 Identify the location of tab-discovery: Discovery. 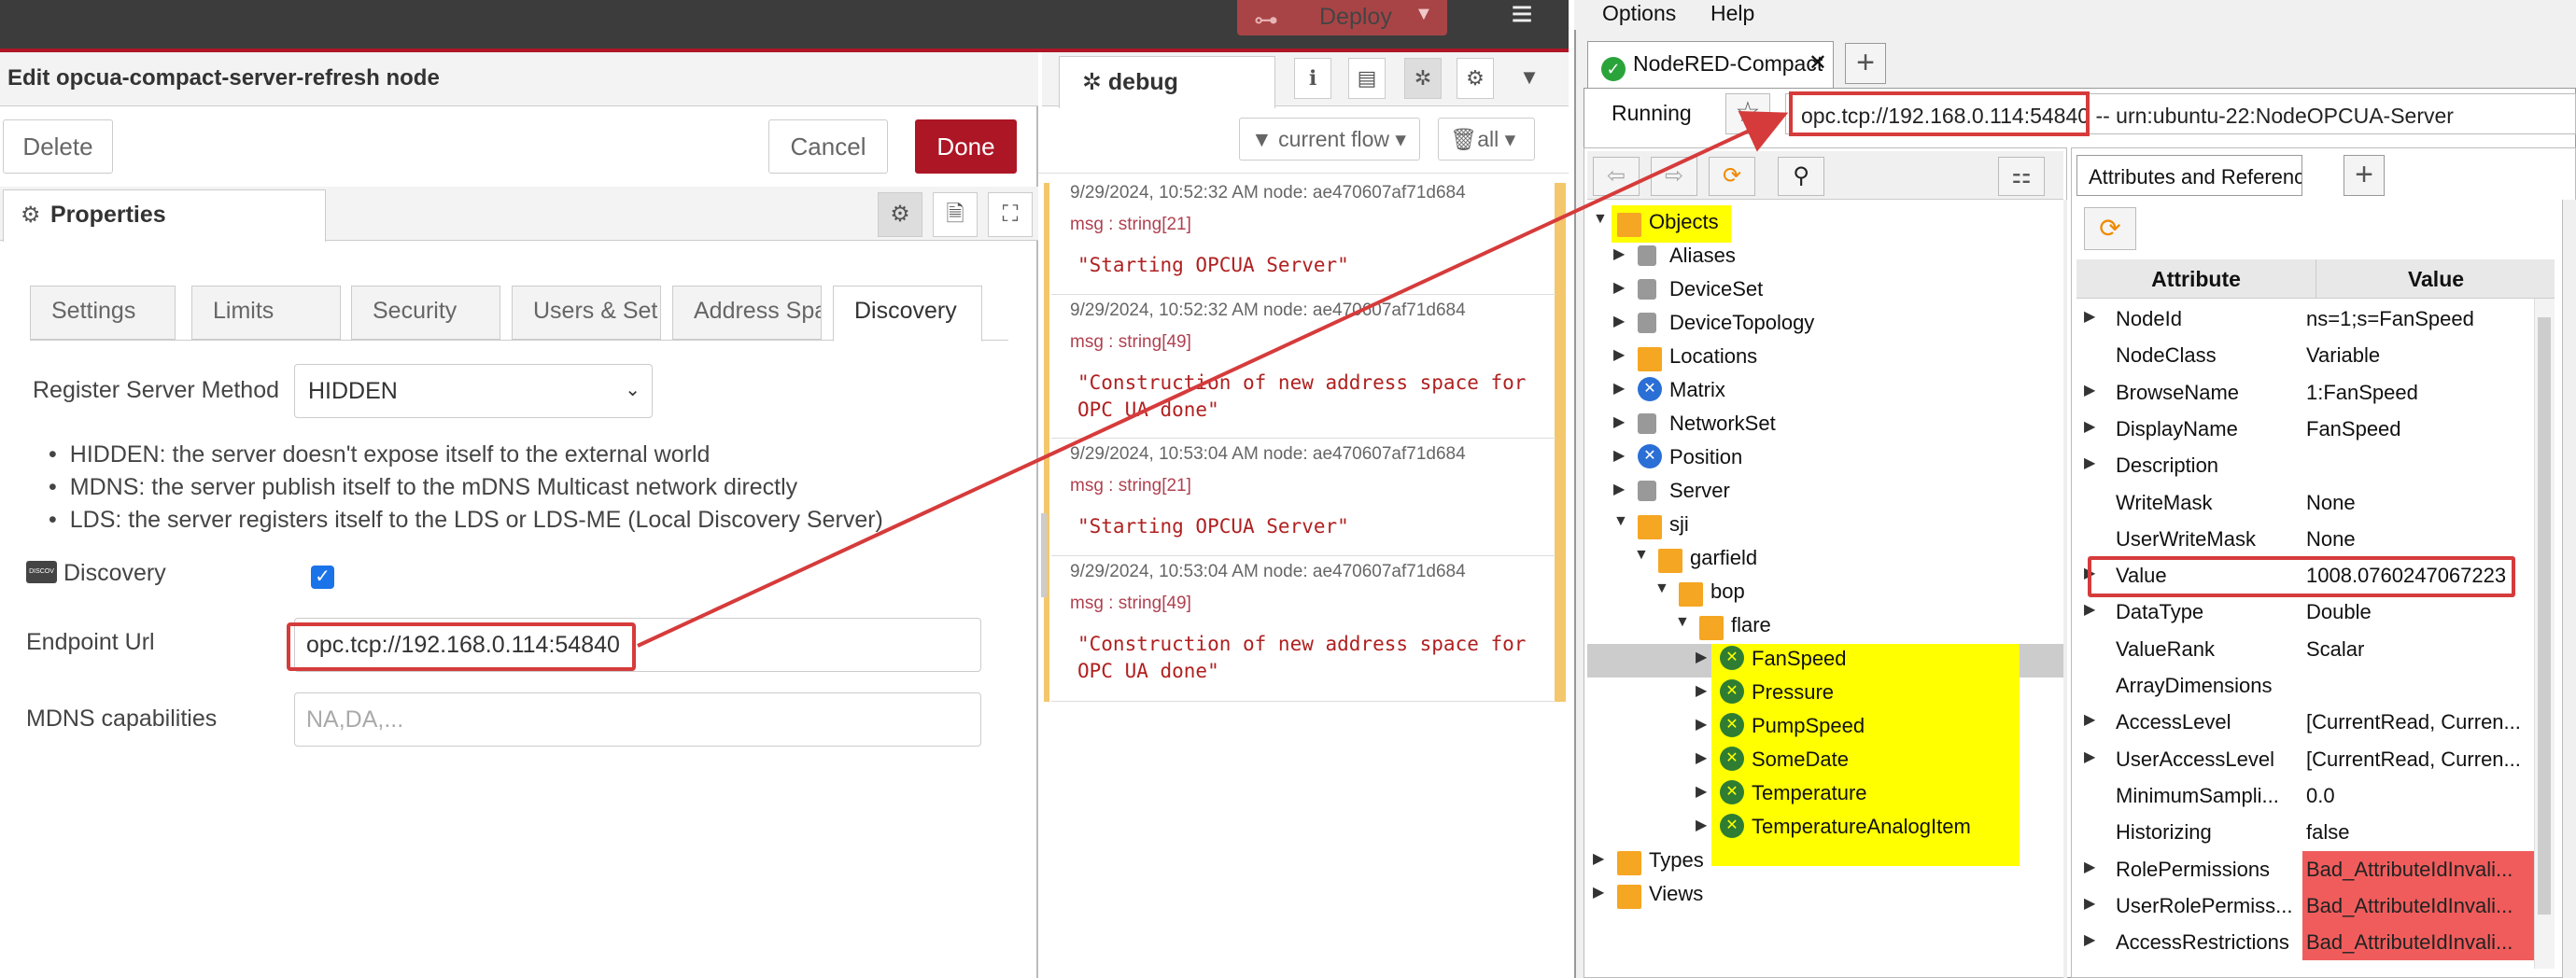
(907, 314).